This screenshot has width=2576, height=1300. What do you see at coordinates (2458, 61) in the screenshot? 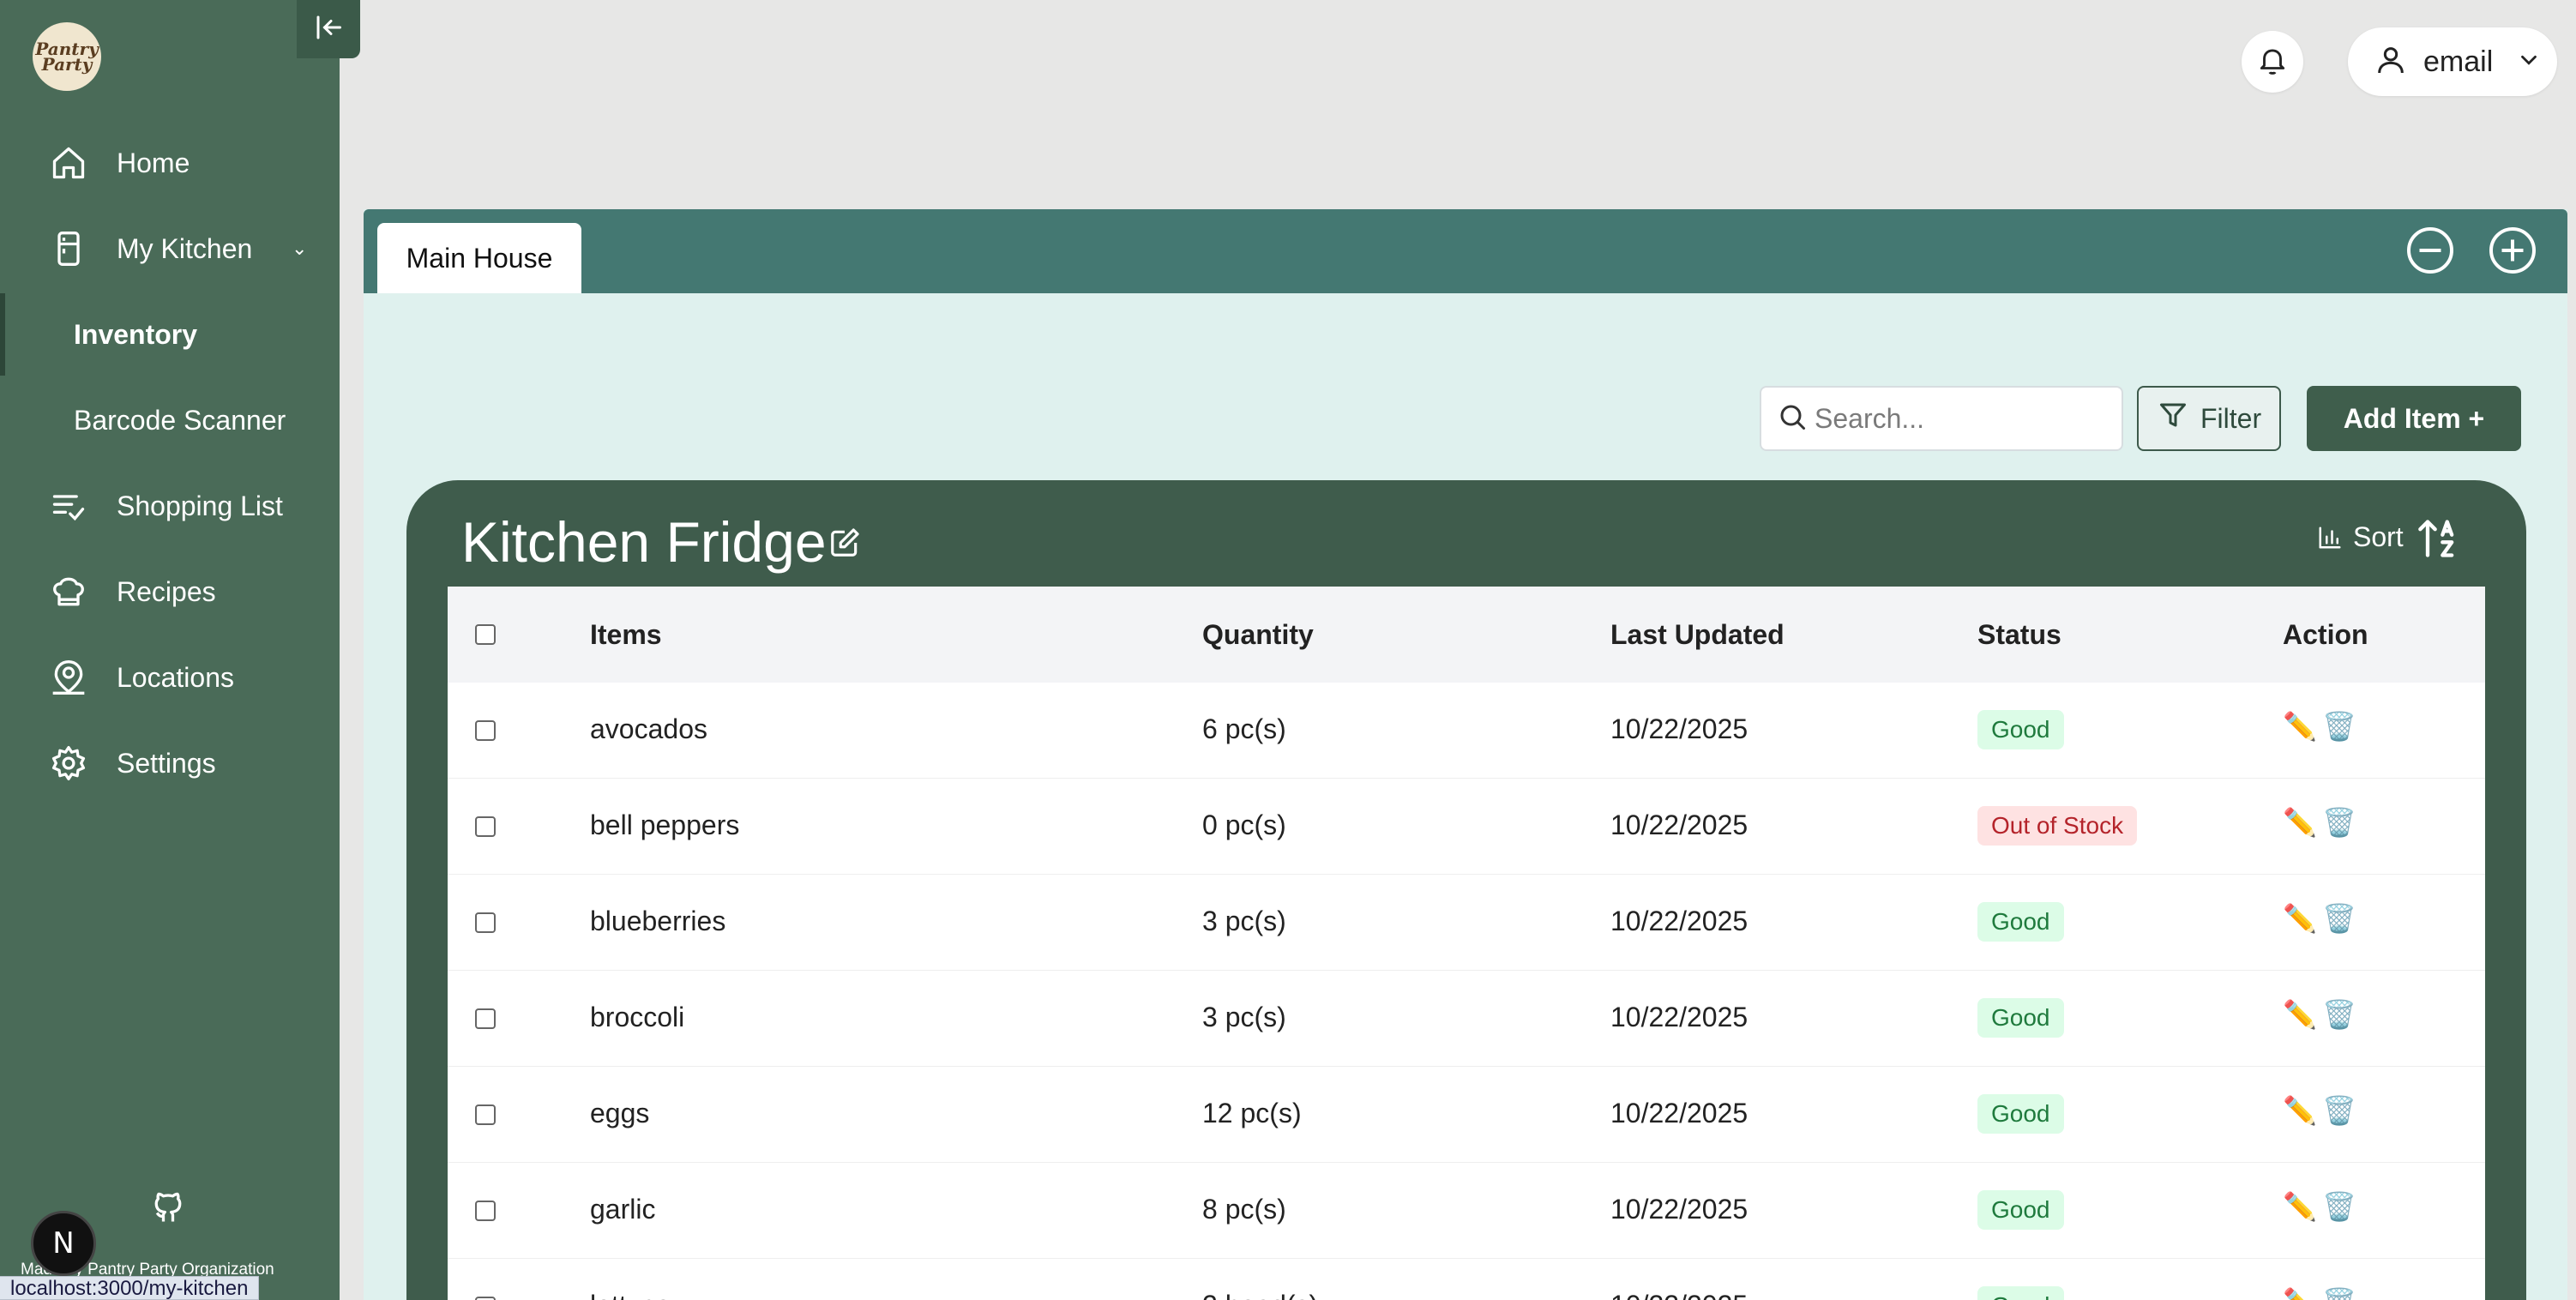
I see `user-label: email` at bounding box center [2458, 61].